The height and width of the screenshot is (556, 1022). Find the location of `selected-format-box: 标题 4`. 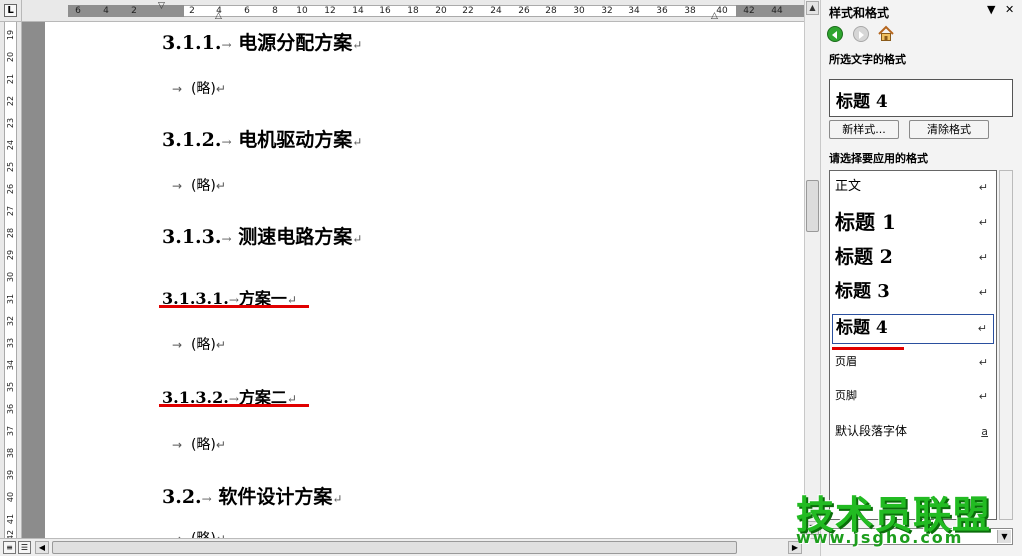

selected-format-box: 标题 4 is located at coordinates (921, 98).